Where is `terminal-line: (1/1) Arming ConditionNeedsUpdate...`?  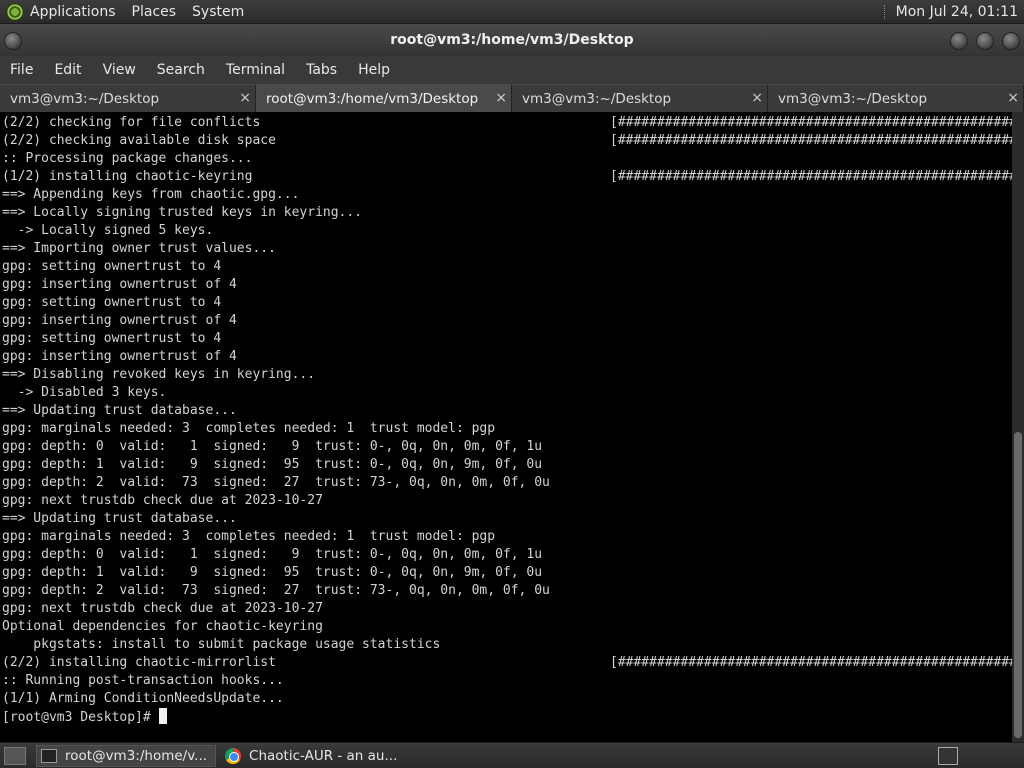 terminal-line: (1/1) Arming ConditionNeedsUpdate... is located at coordinates (506, 699).